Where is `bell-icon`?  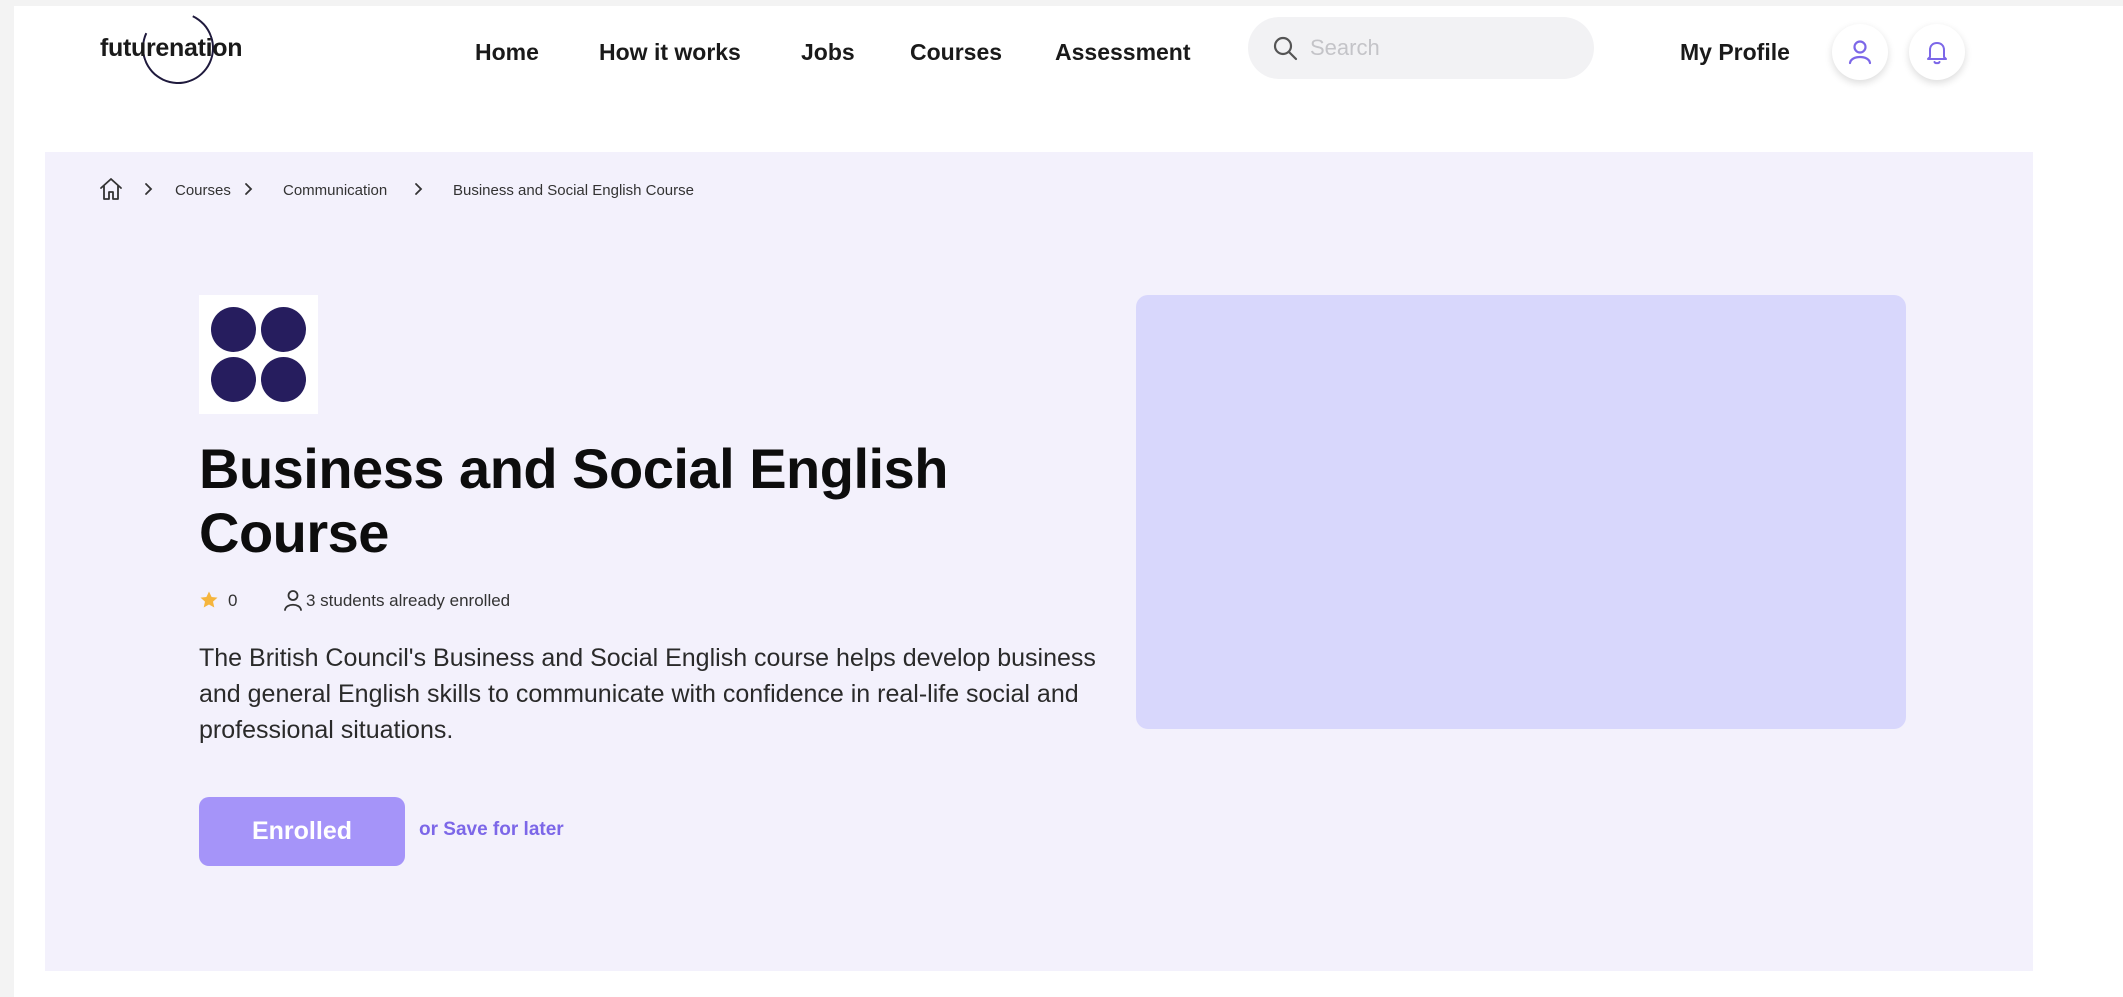 bell-icon is located at coordinates (1937, 53).